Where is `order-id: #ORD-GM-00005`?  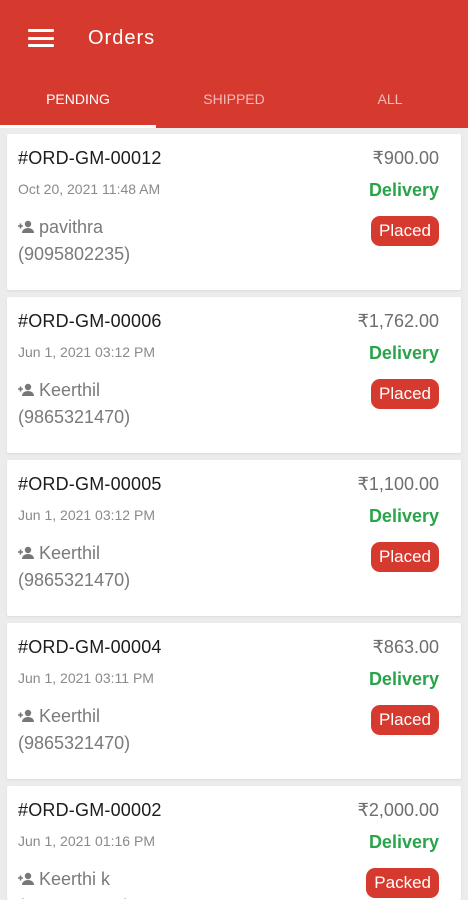 order-id: #ORD-GM-00005 is located at coordinates (90, 484).